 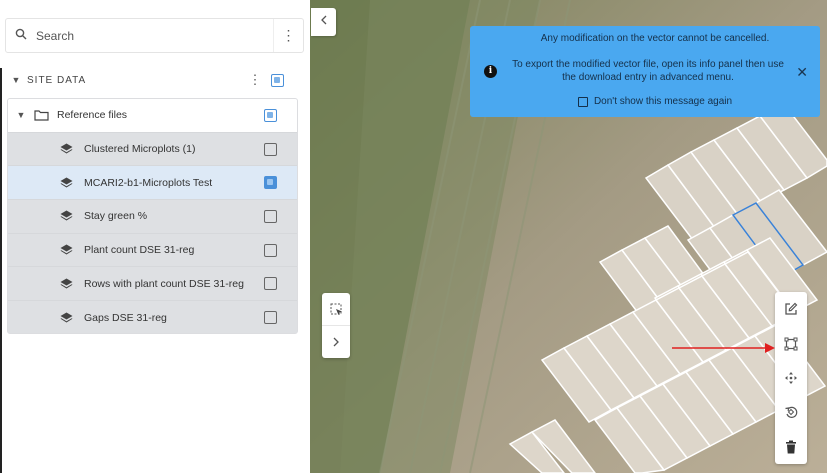 I want to click on dont-show-label: Don't show this message again, so click(x=663, y=101).